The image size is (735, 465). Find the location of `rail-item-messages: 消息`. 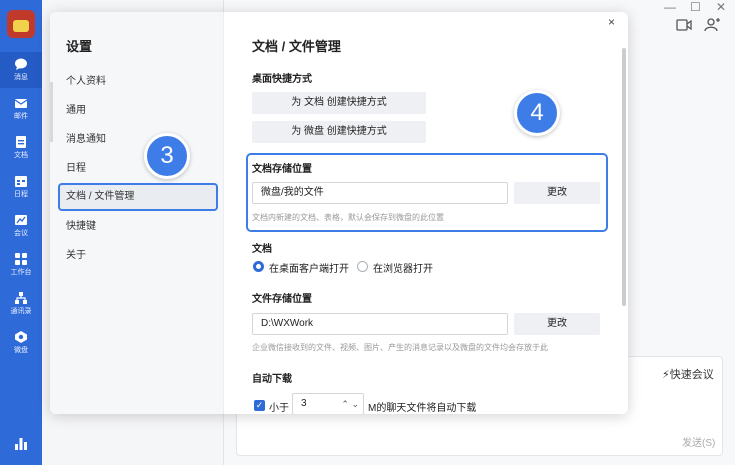

rail-item-messages: 消息 is located at coordinates (21, 70).